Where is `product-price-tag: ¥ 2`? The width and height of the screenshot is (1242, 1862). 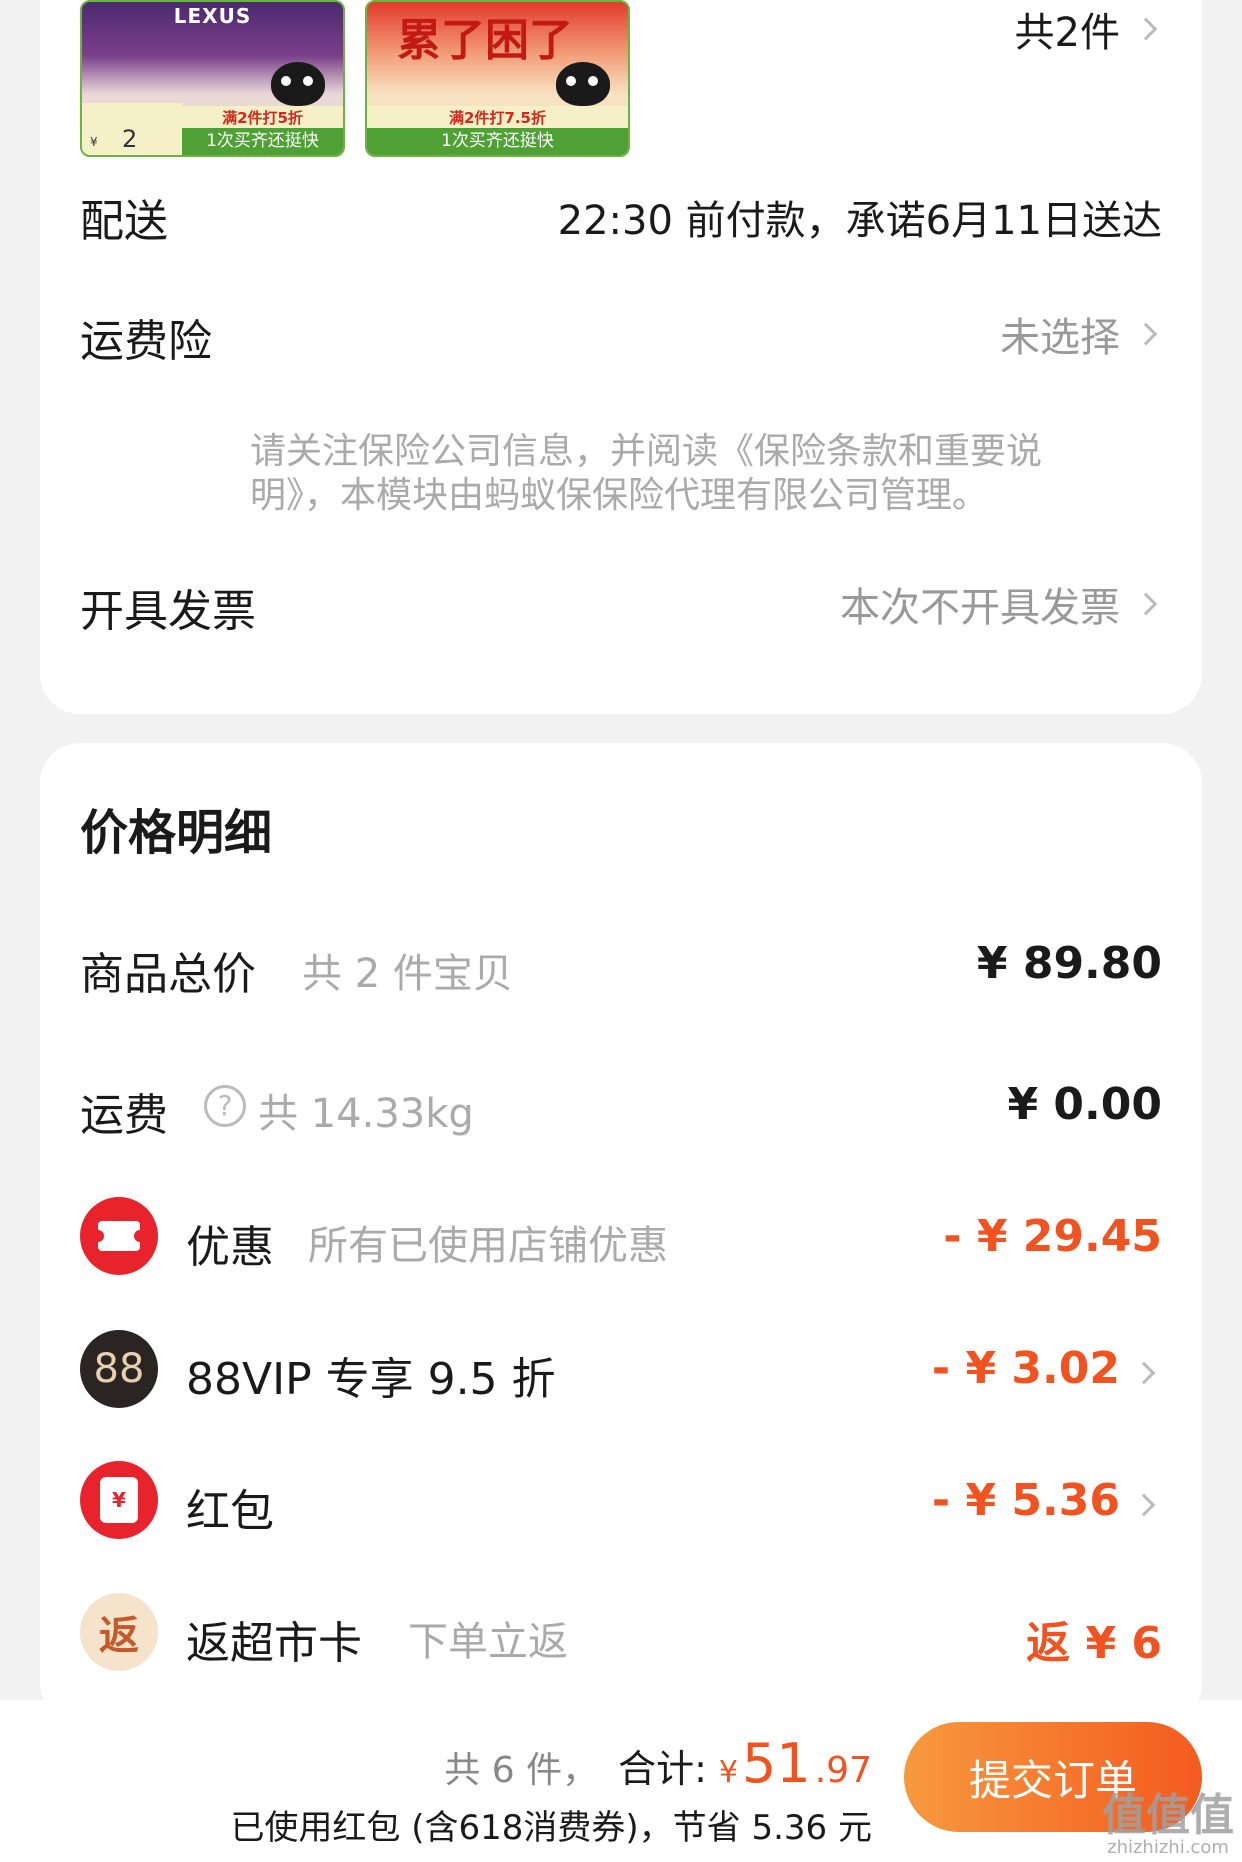
product-price-tag: ¥ 2 is located at coordinates (132, 129).